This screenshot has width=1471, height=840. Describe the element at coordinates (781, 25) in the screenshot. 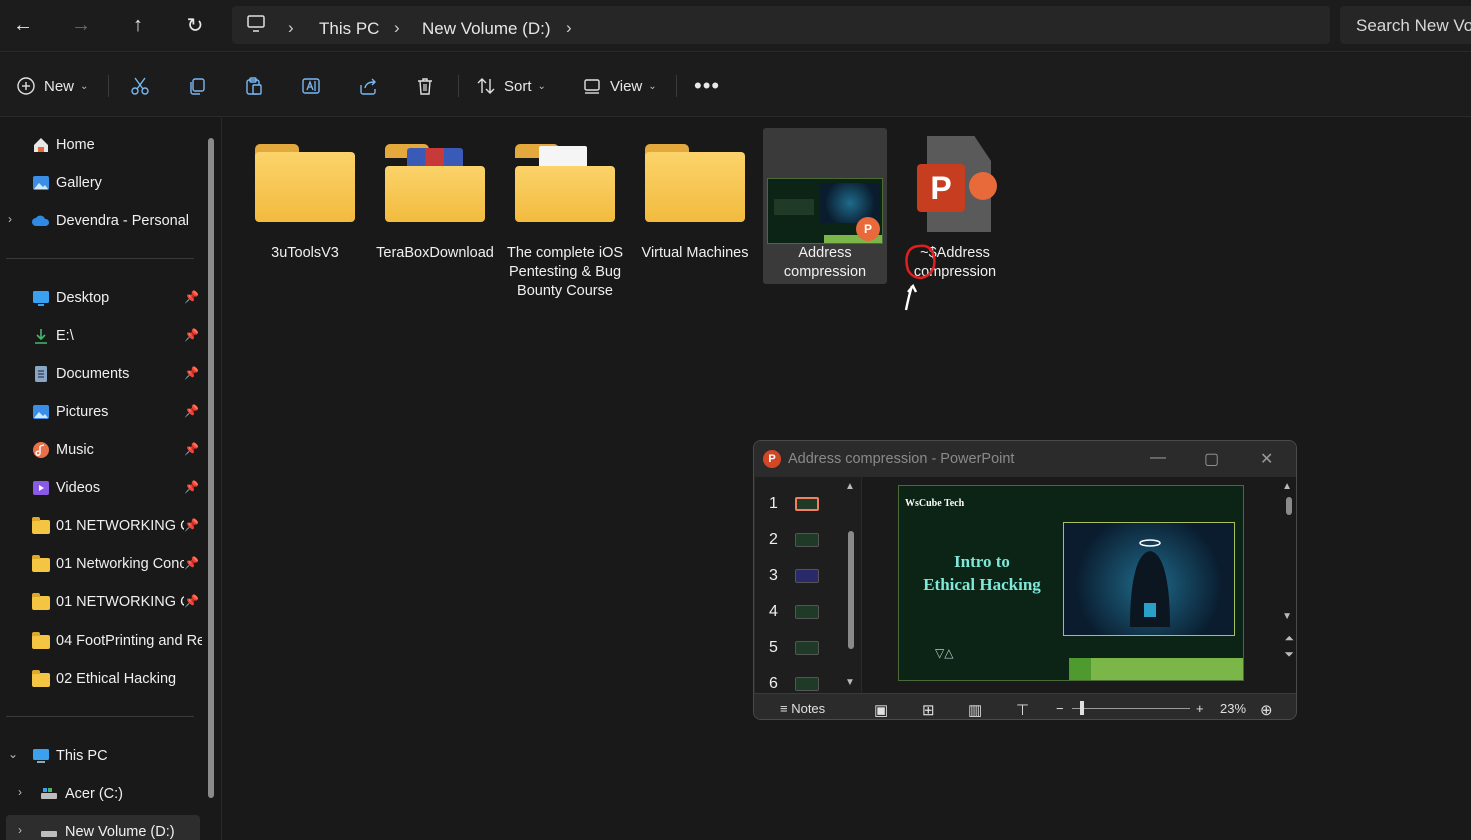

I see `address-box: › This PC › New Volume (D:) ›` at that location.